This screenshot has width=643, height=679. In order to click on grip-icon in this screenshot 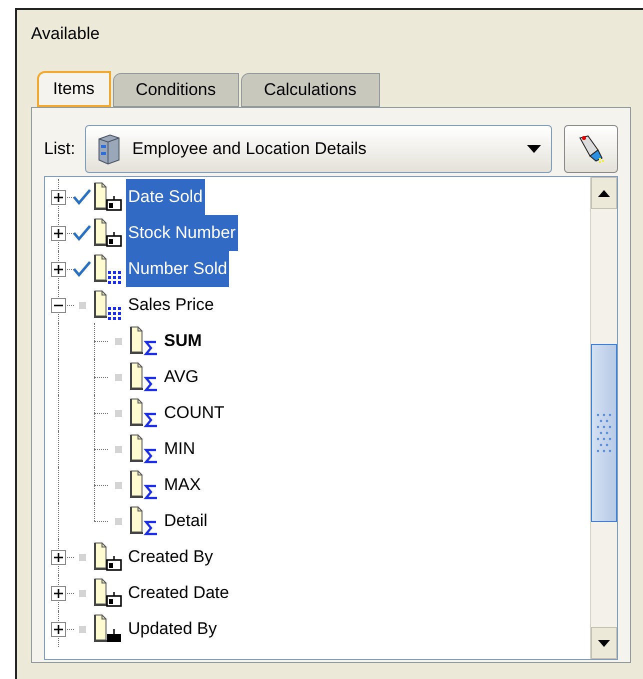, I will do `click(604, 433)`.